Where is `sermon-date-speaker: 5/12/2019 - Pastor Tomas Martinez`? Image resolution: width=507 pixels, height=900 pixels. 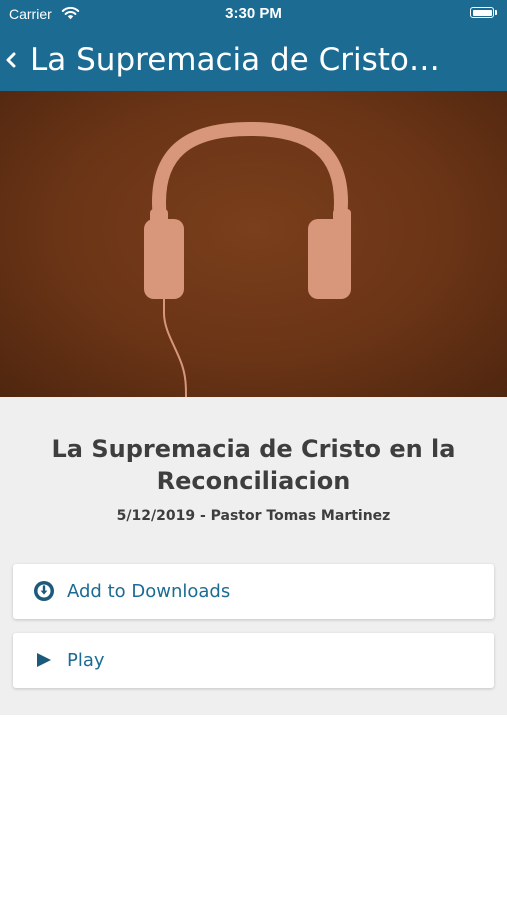
sermon-date-speaker: 5/12/2019 - Pastor Tomas Martinez is located at coordinates (253, 516).